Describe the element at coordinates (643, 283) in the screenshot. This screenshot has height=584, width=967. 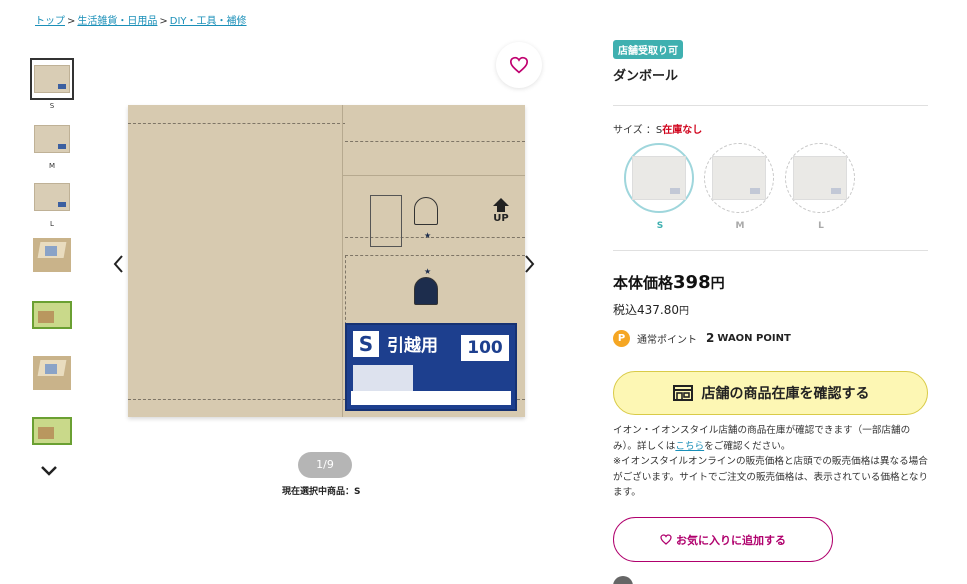
I see `price-label: 本体価格` at that location.